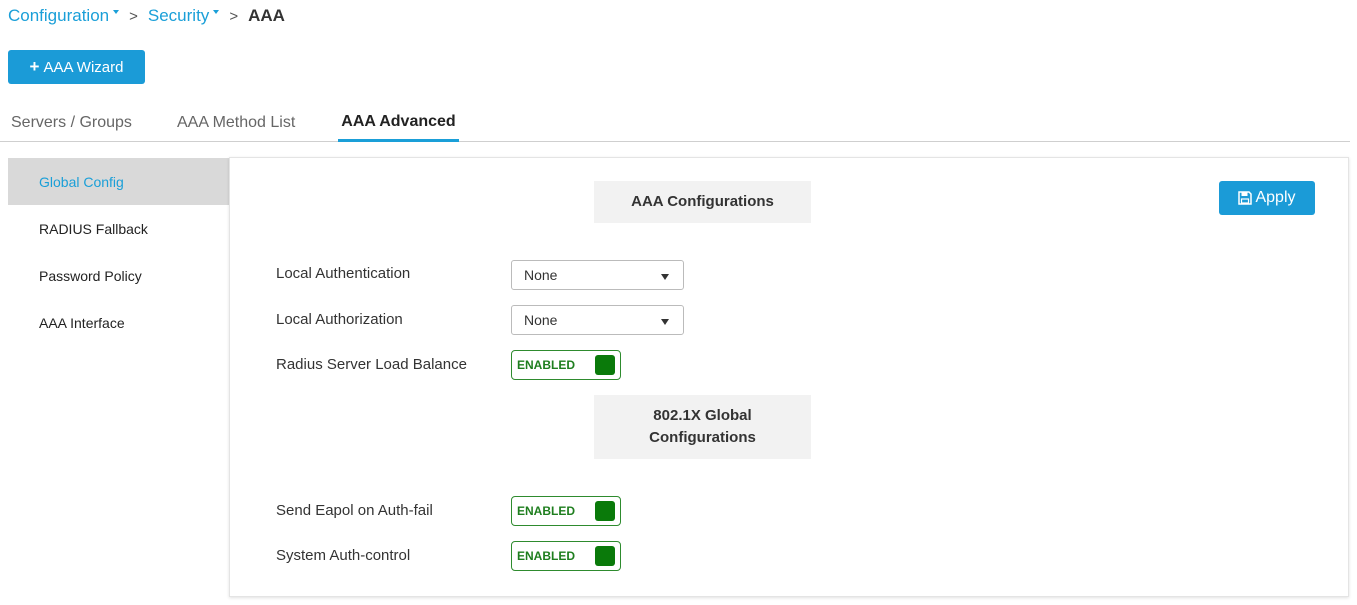 The height and width of the screenshot is (605, 1357). I want to click on aaa-wizard-label: AAA Wizard, so click(83, 67).